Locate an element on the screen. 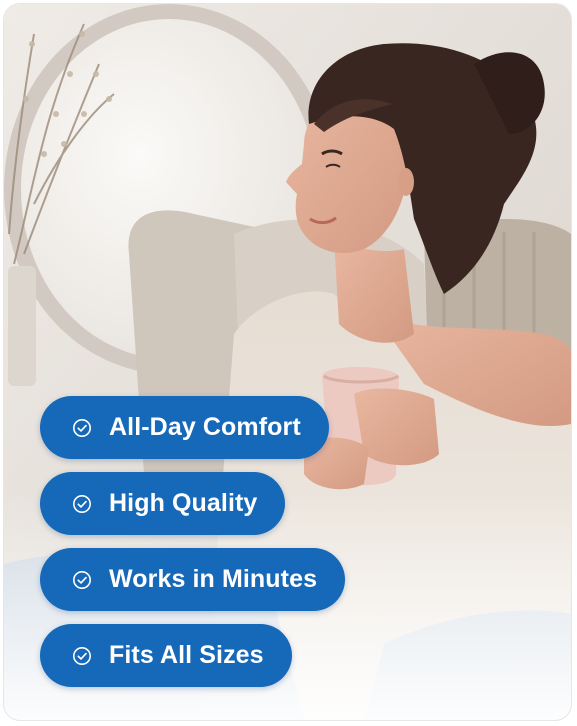 The width and height of the screenshot is (577, 726). benefit-pill-all-day-comfort: All-Day Comfort is located at coordinates (184, 427).